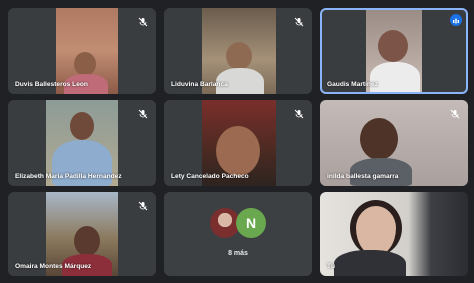 The width and height of the screenshot is (474, 283). I want to click on participant-tile-gaudis: Gaudis Martinez, so click(394, 51).